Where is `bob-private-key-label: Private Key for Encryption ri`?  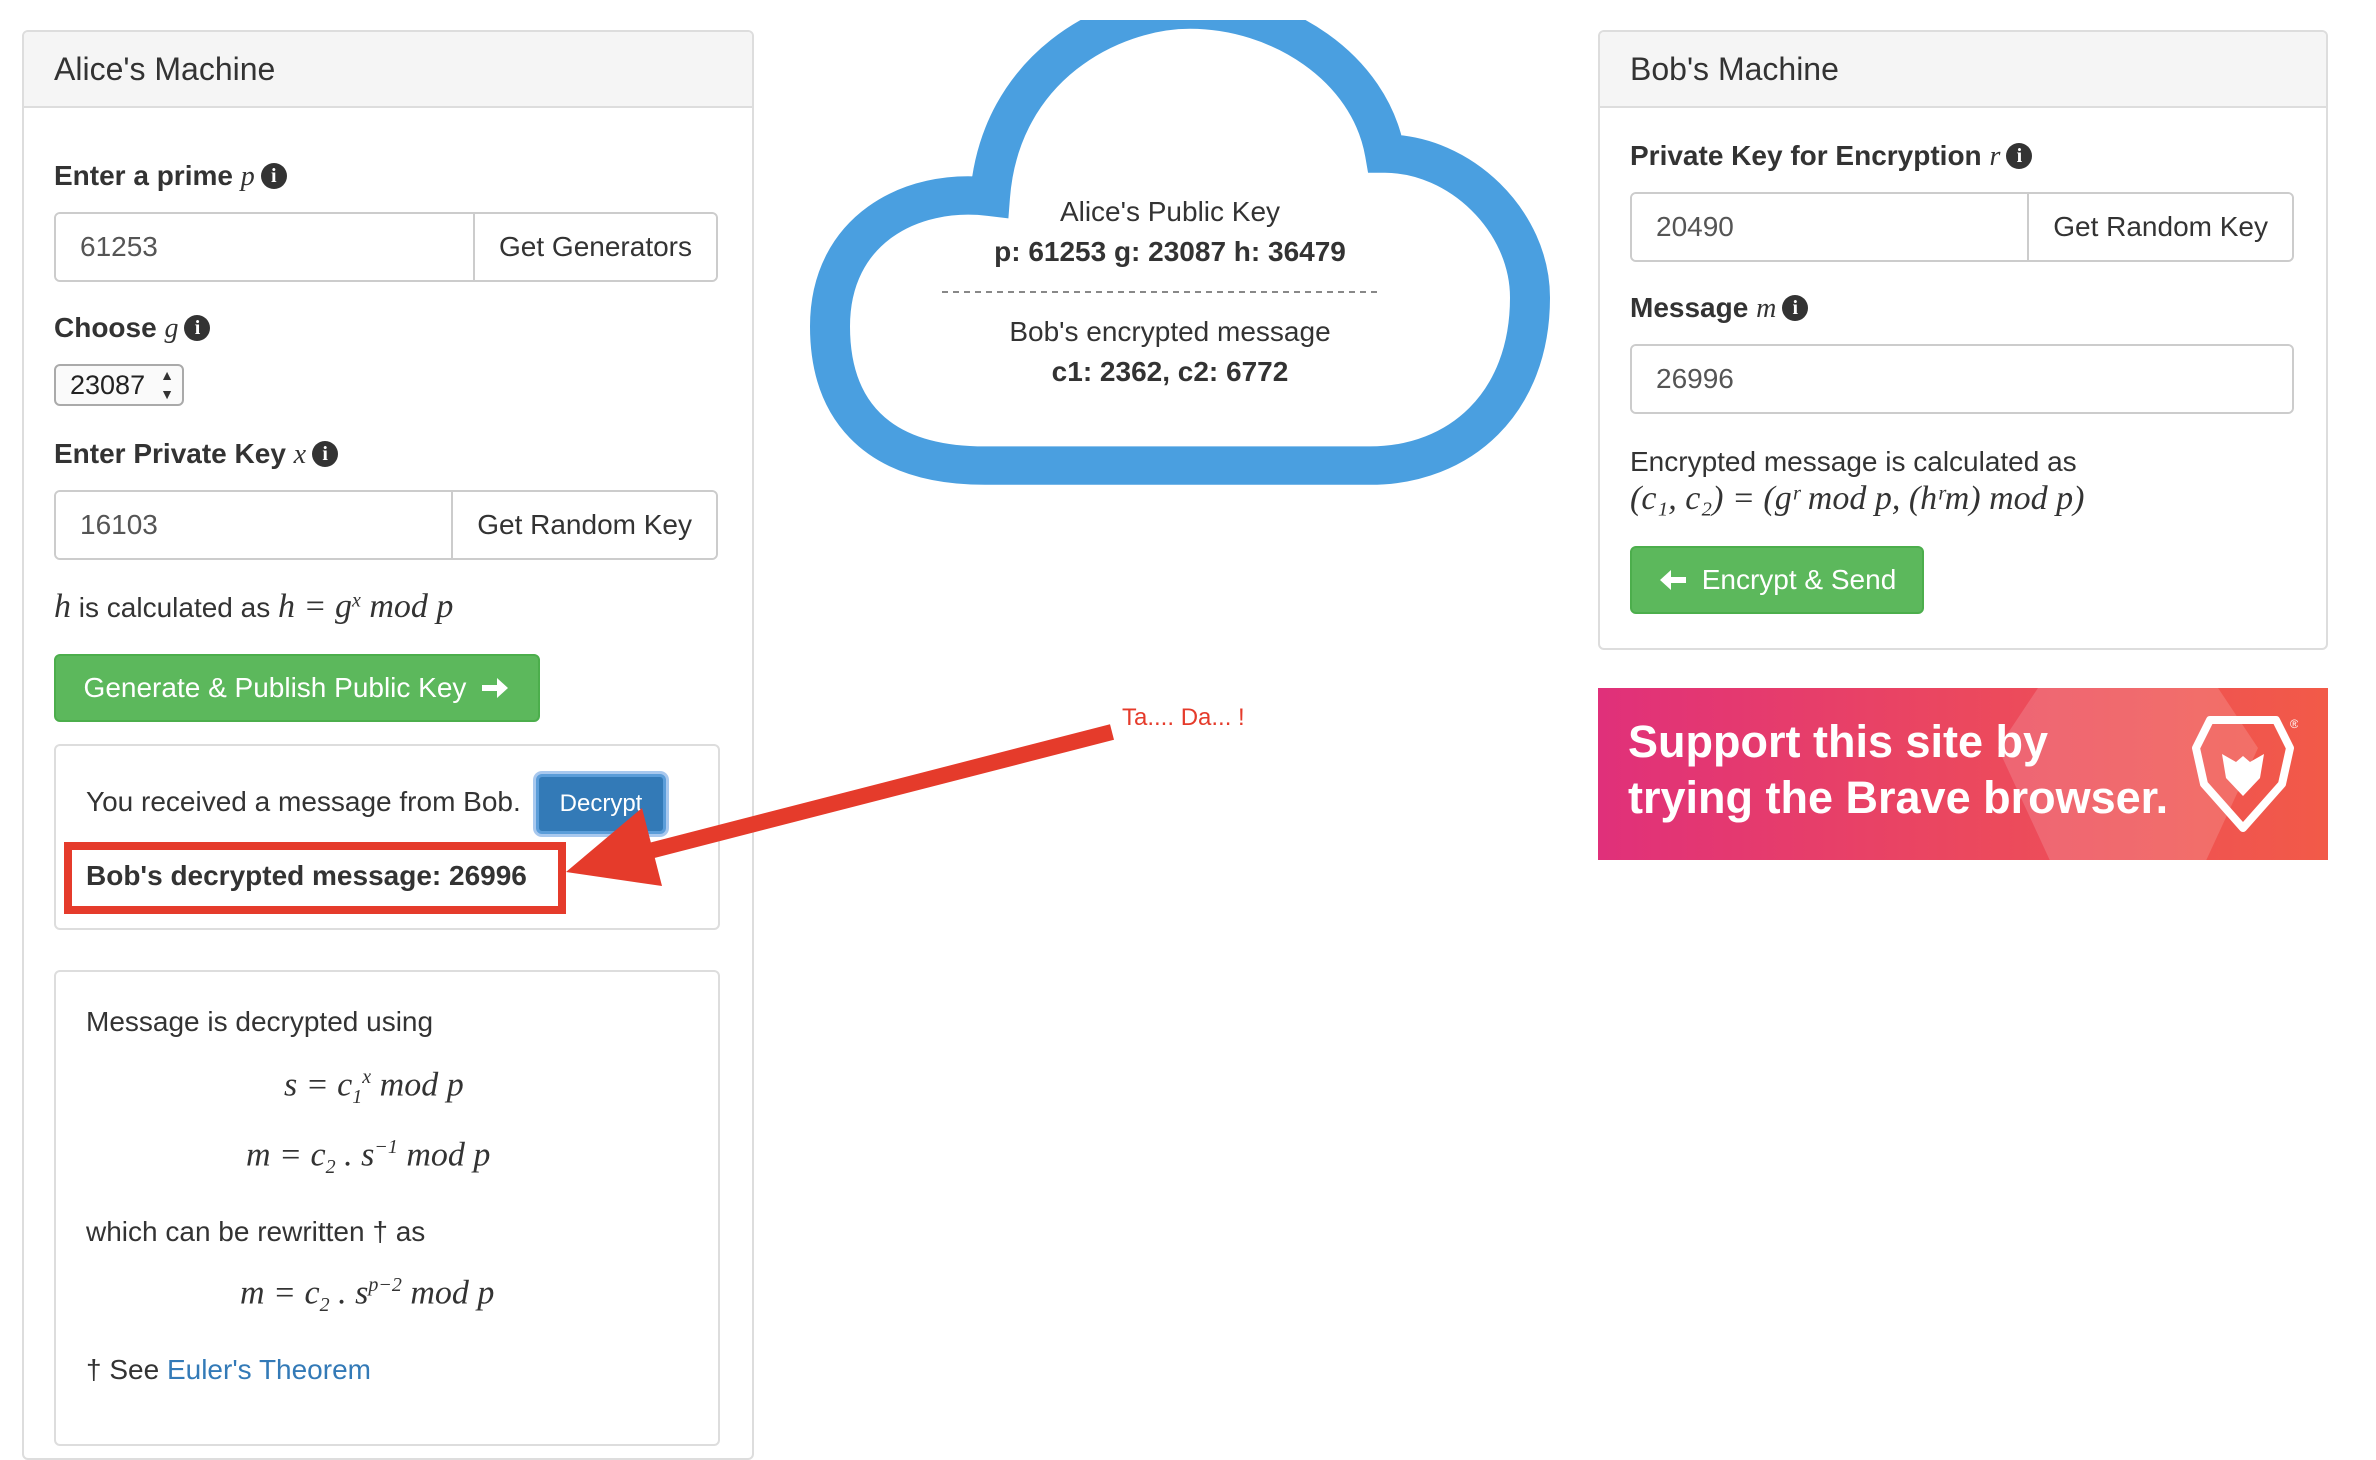 bob-private-key-label: Private Key for Encryption ri is located at coordinates (1831, 156).